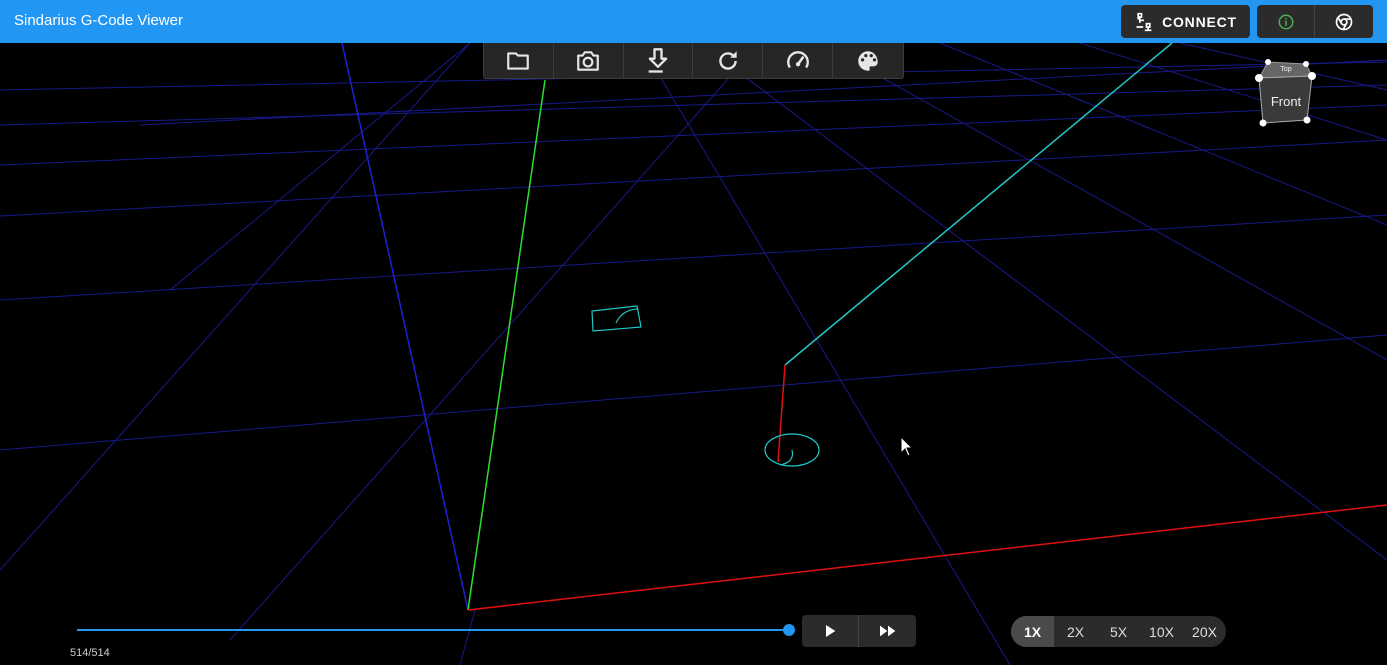 Image resolution: width=1387 pixels, height=665 pixels. I want to click on colors-button, so click(868, 60).